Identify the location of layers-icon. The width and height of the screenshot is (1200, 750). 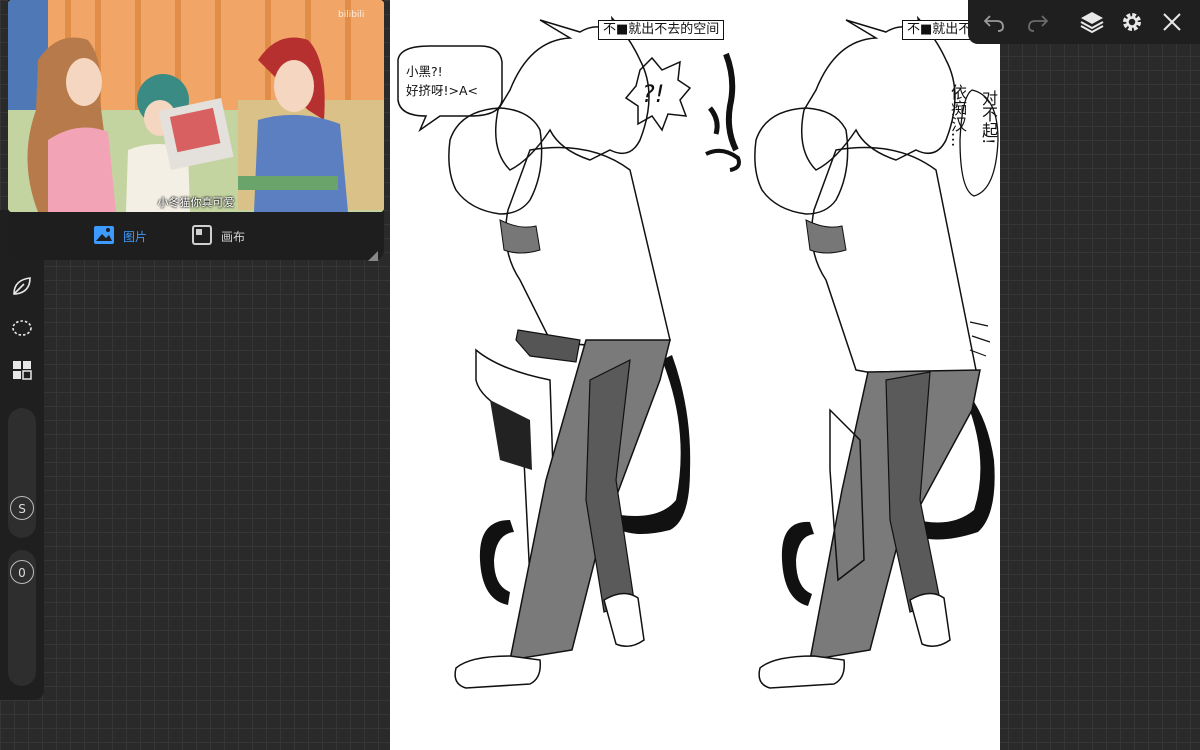
(1092, 22).